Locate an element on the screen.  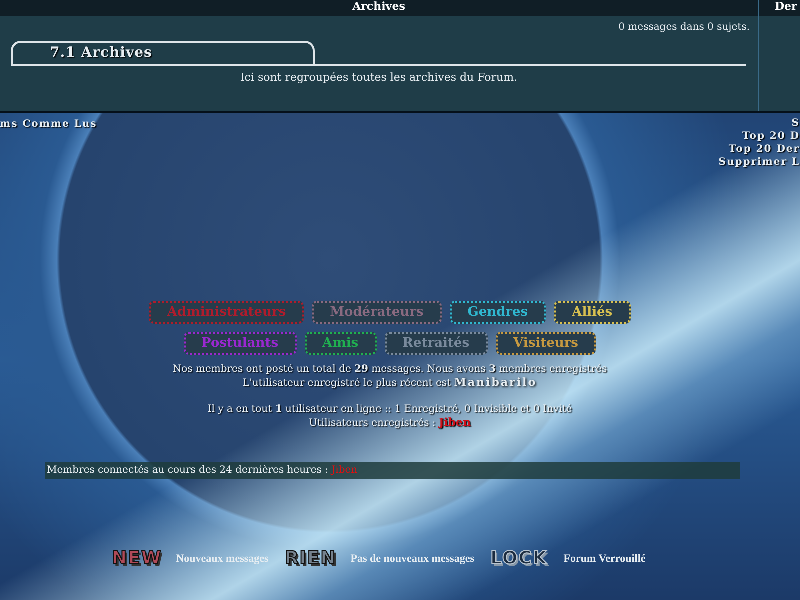
stats-text: Nos membres ont posté un total de 29 messages. Nous avons 3 membres enregistrés is located at coordinates (390, 369).